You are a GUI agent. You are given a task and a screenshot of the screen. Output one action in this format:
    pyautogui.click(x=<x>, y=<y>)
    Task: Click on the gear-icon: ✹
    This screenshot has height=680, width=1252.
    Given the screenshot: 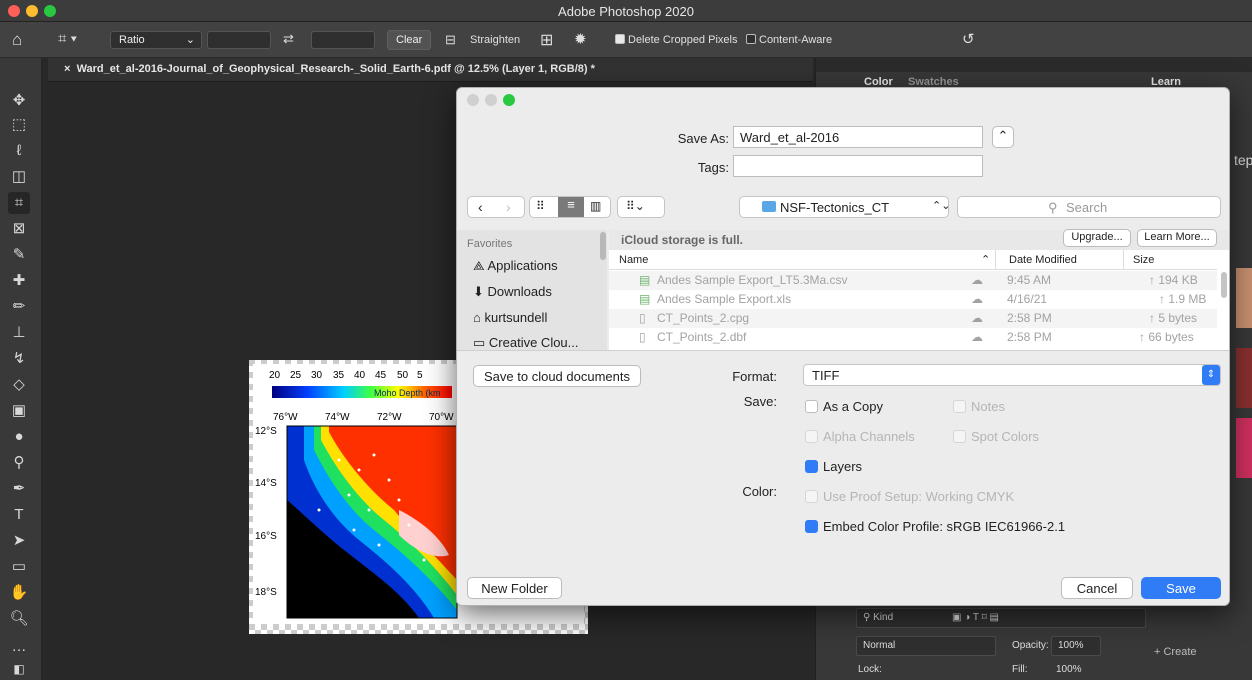 What is the action you would take?
    pyautogui.click(x=580, y=39)
    